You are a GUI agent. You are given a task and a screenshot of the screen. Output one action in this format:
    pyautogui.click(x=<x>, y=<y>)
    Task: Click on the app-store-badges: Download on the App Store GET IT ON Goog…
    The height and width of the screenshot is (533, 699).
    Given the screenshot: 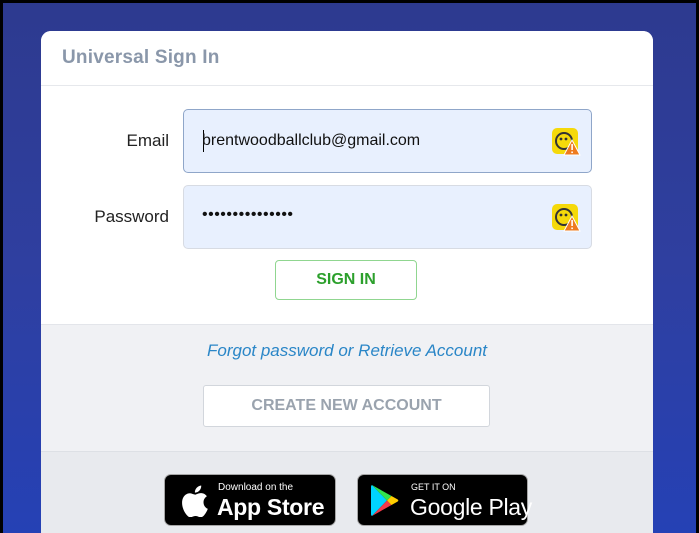 What is the action you would take?
    pyautogui.click(x=347, y=492)
    